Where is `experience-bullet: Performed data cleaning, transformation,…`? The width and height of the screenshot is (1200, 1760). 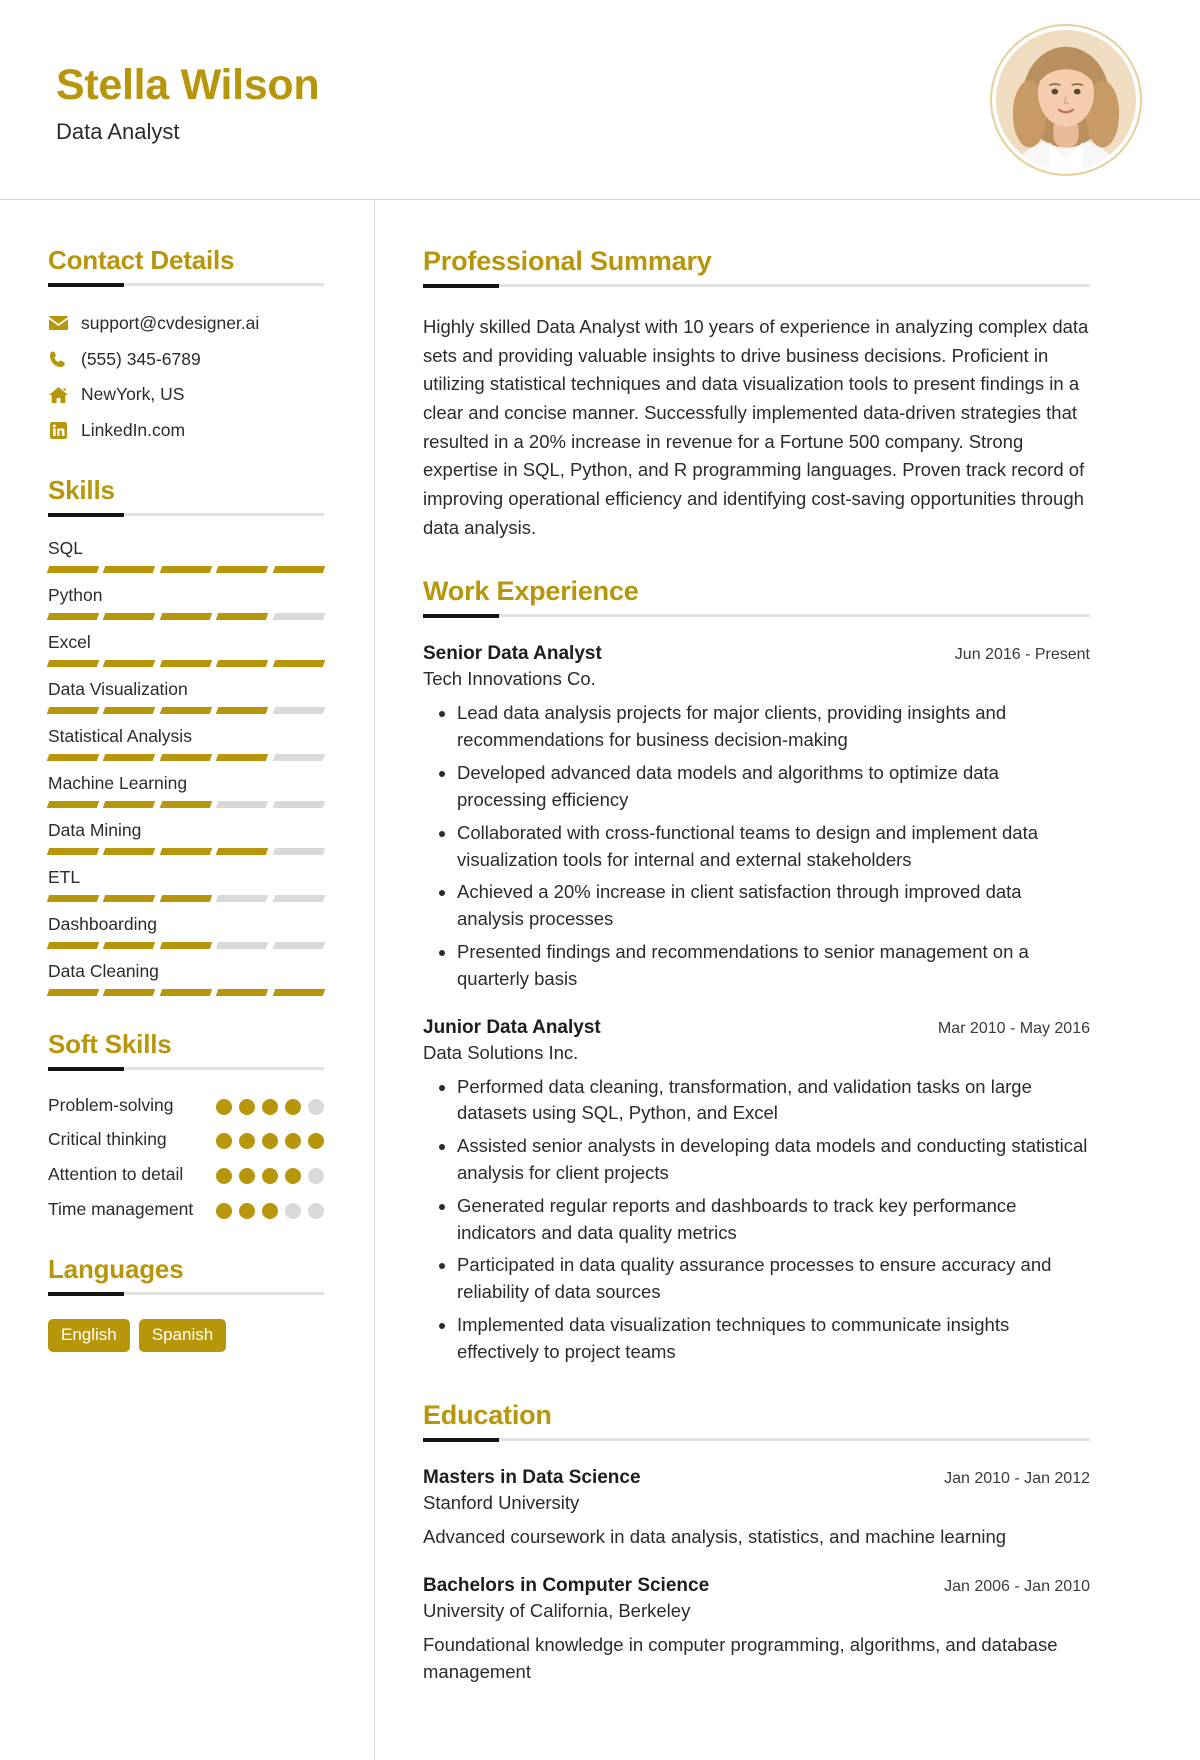
experience-bullet: Performed data cleaning, transformation,… is located at coordinates (773, 1101).